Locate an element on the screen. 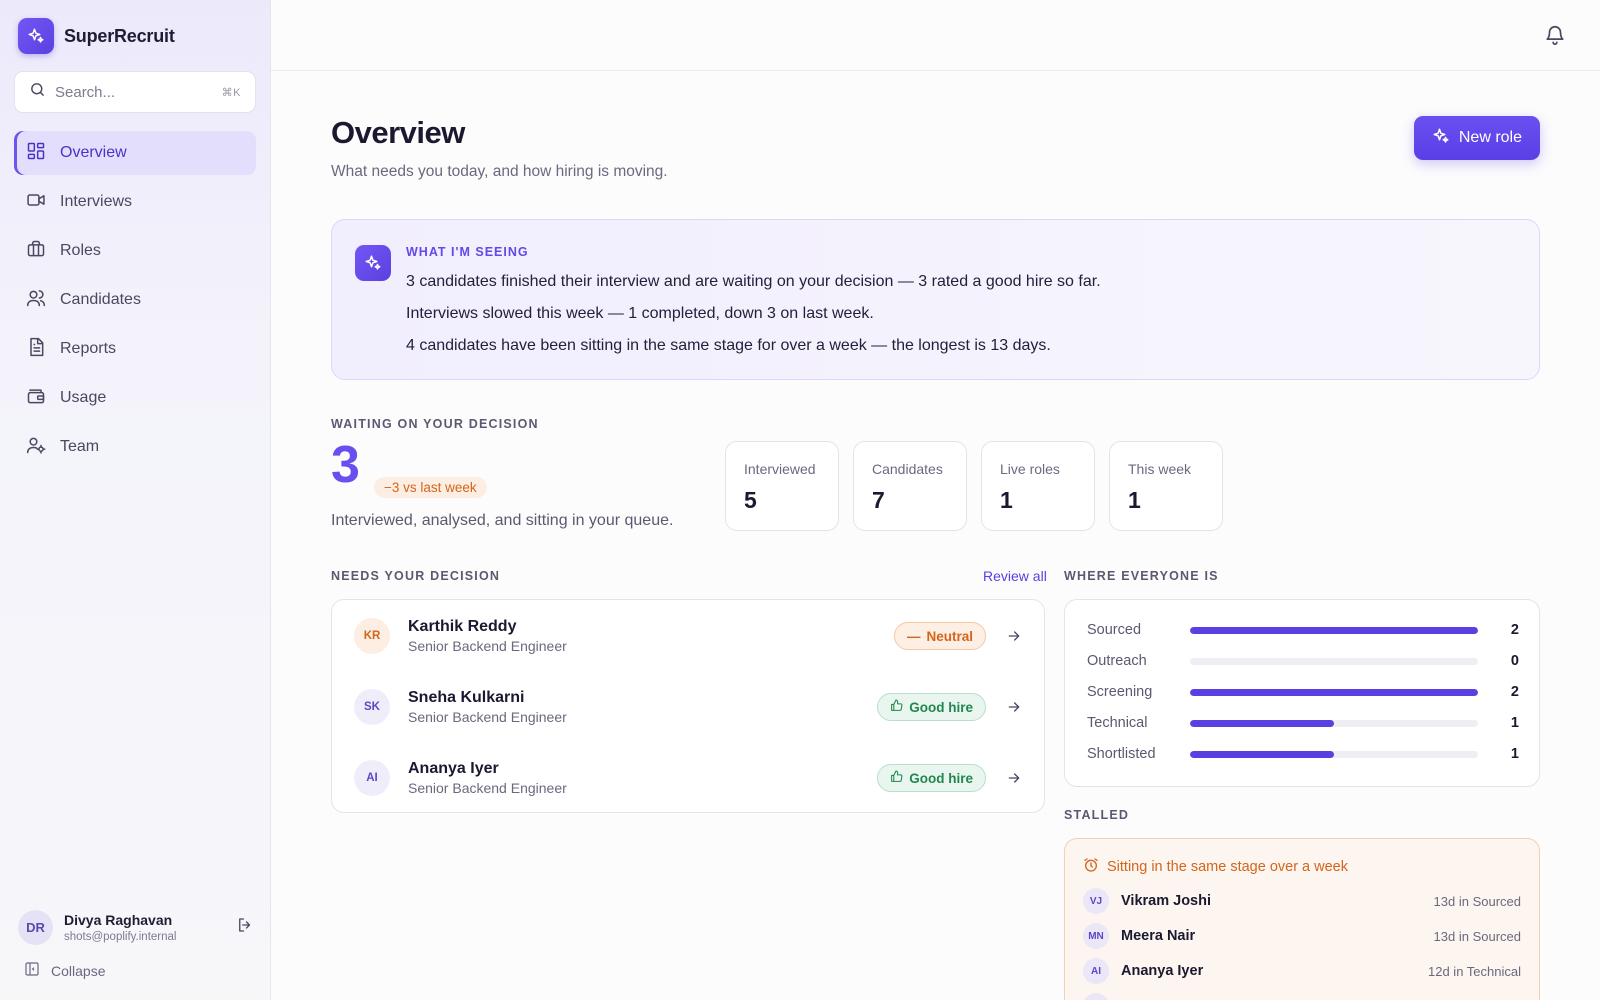 The height and width of the screenshot is (1000, 1600). stage-row: Screening 2 is located at coordinates (1303, 692).